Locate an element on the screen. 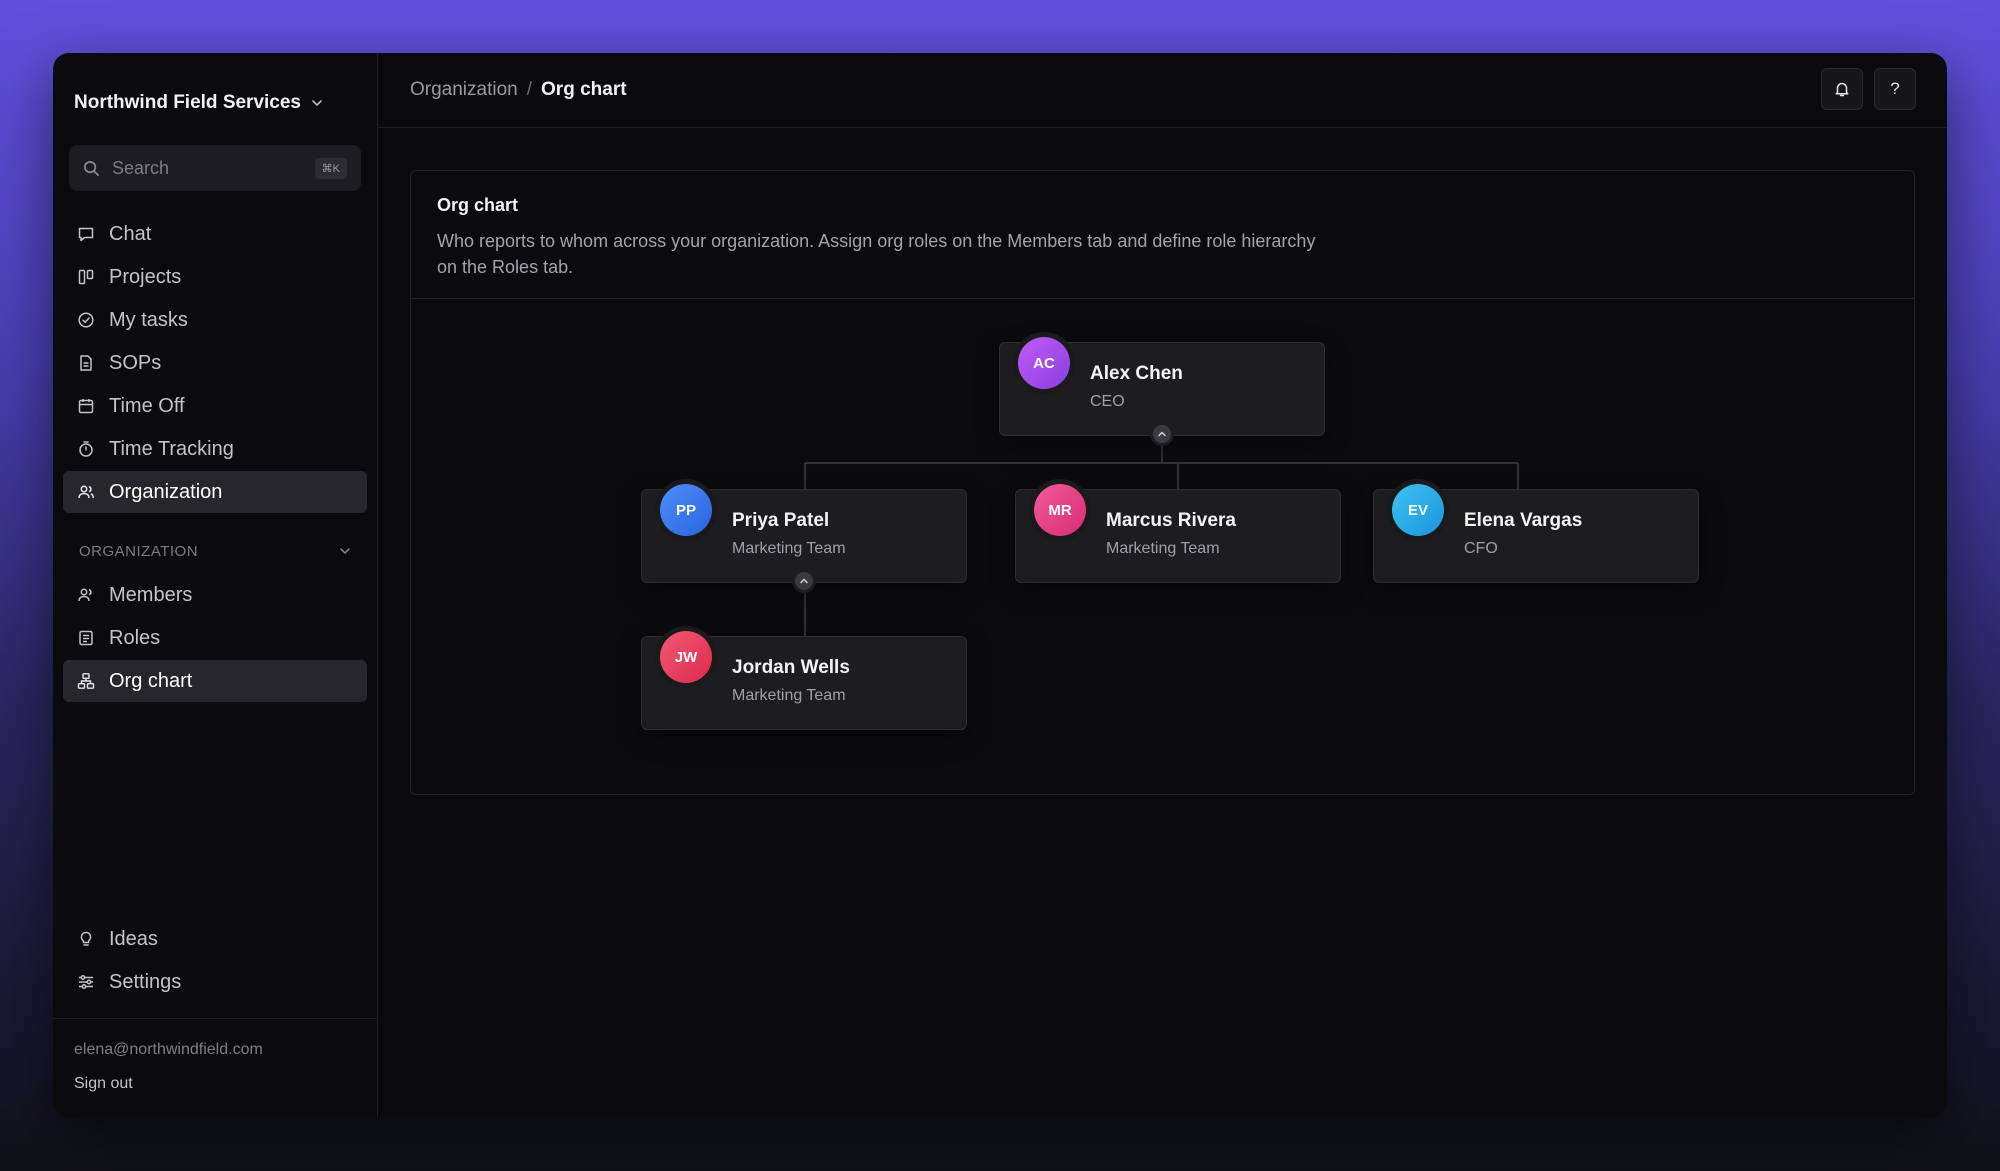 The height and width of the screenshot is (1171, 2000). node-name: Alex Chen is located at coordinates (1136, 373).